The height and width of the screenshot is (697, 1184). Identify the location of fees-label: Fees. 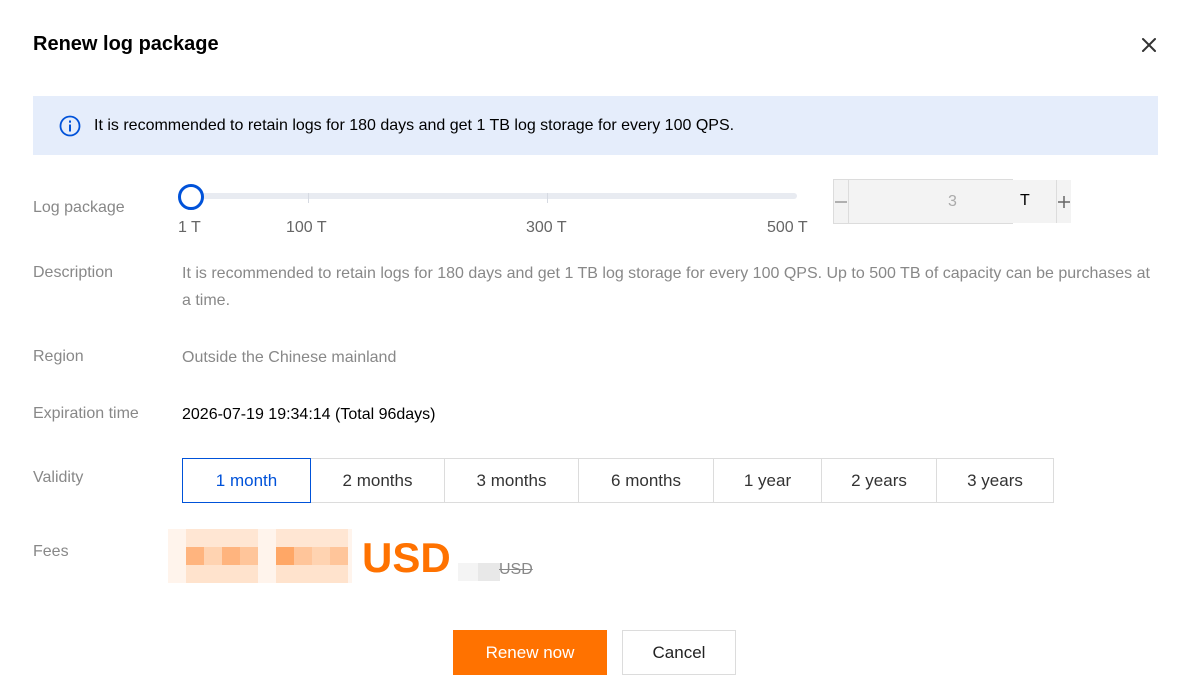
(51, 551).